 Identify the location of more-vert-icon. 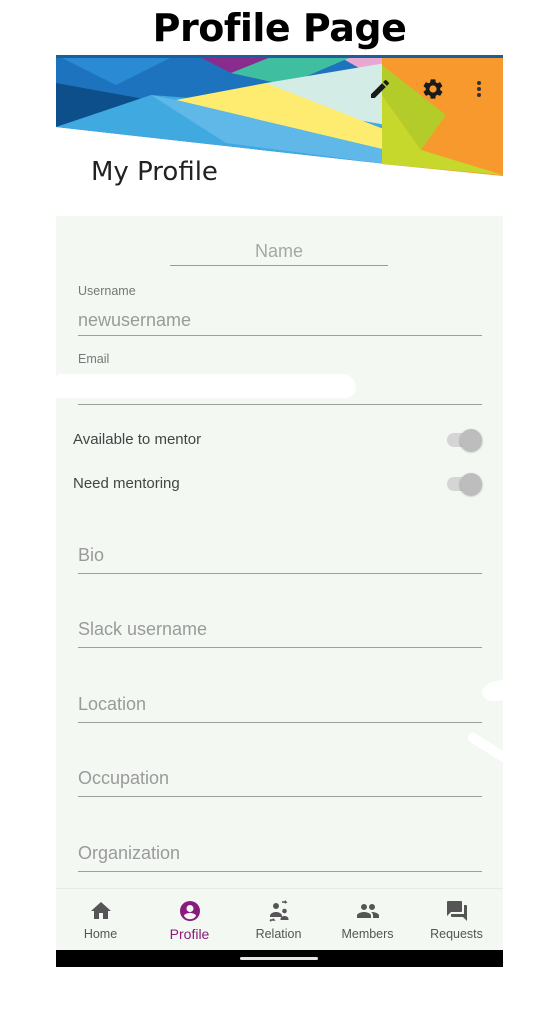
(479, 89).